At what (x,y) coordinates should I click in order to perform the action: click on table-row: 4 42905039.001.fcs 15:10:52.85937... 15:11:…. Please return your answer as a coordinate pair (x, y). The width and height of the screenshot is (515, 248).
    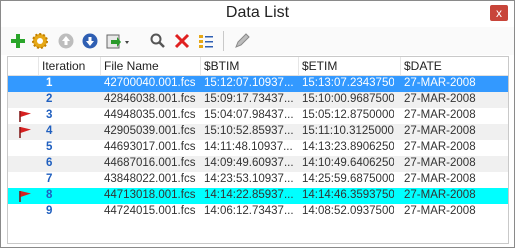
    Looking at the image, I should click on (258, 132).